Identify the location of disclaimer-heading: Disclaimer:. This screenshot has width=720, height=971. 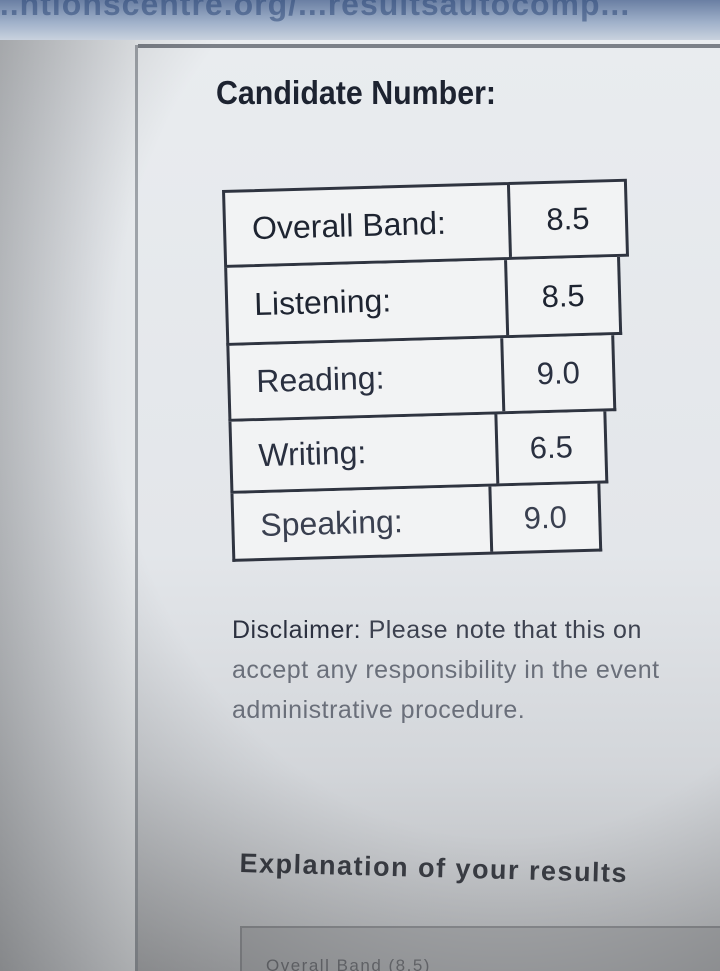
(297, 630).